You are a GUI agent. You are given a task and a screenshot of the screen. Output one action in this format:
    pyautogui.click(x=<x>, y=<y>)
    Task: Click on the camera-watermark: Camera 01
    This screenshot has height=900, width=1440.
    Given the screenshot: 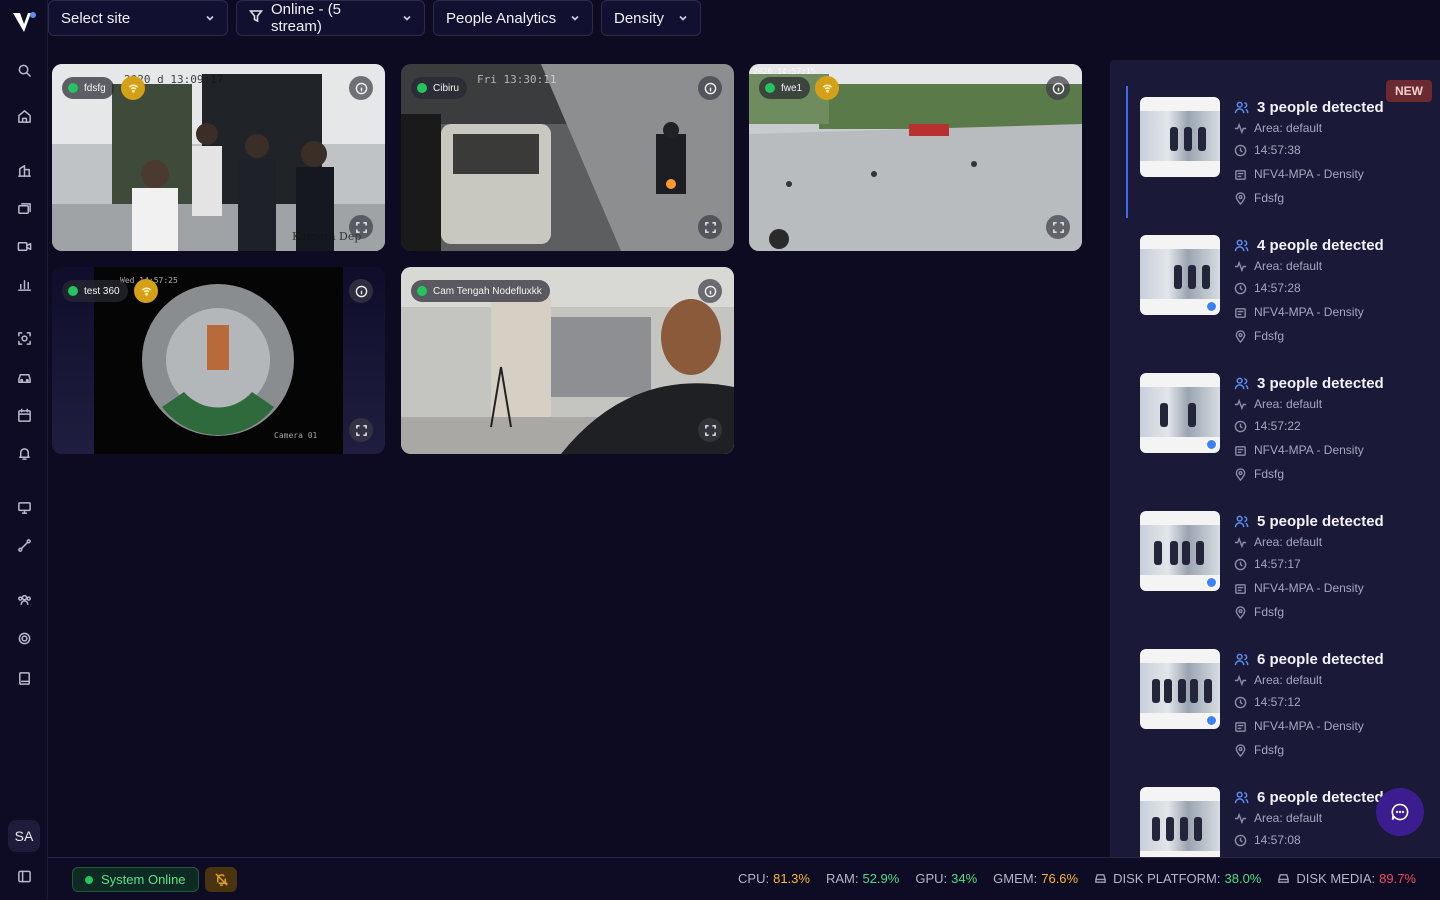 What is the action you would take?
    pyautogui.click(x=296, y=435)
    